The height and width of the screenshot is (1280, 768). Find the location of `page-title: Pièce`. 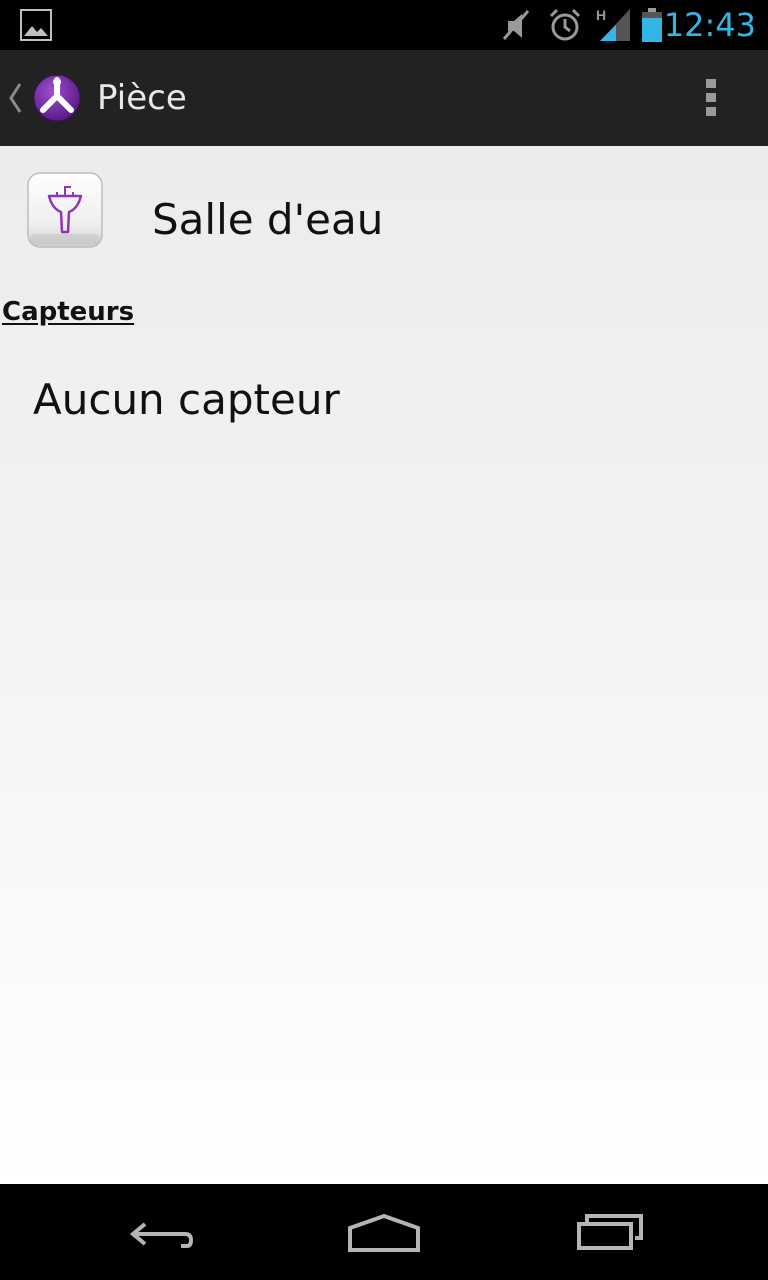

page-title: Pièce is located at coordinates (142, 98).